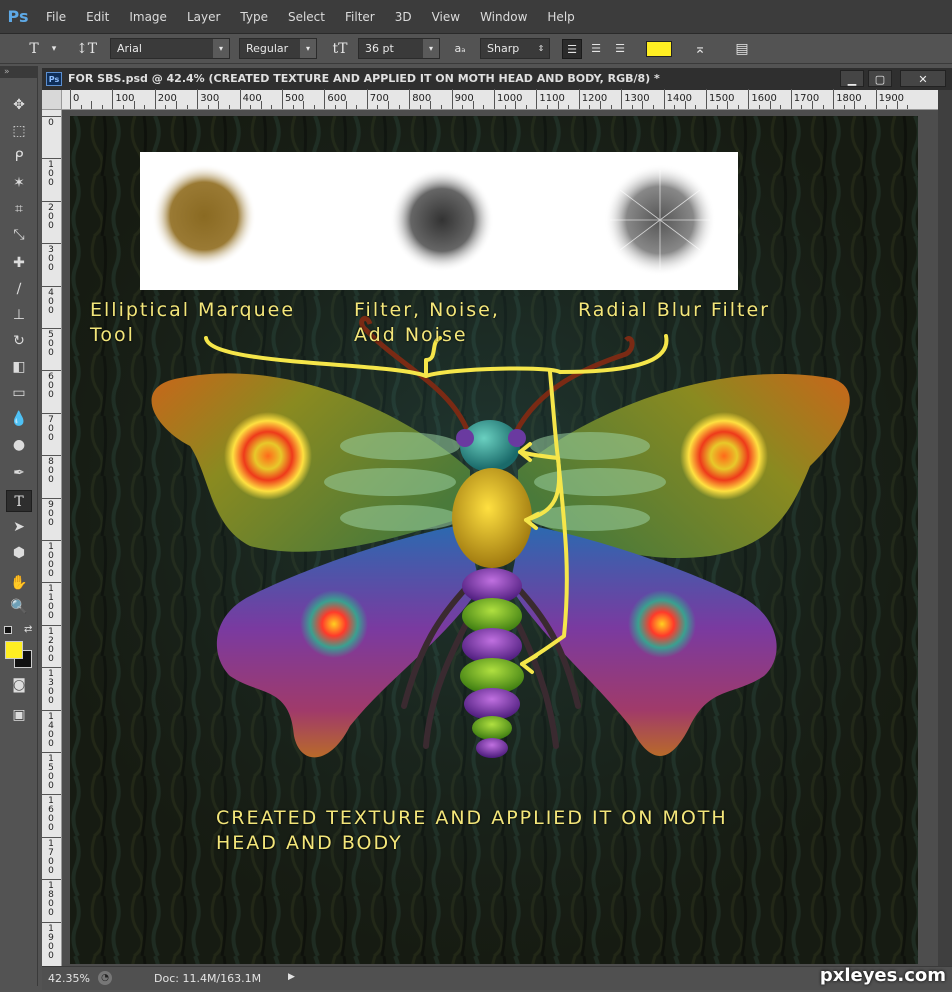 The image size is (952, 992). Describe the element at coordinates (742, 49) in the screenshot. I see `character-panel-icon: ▤` at that location.